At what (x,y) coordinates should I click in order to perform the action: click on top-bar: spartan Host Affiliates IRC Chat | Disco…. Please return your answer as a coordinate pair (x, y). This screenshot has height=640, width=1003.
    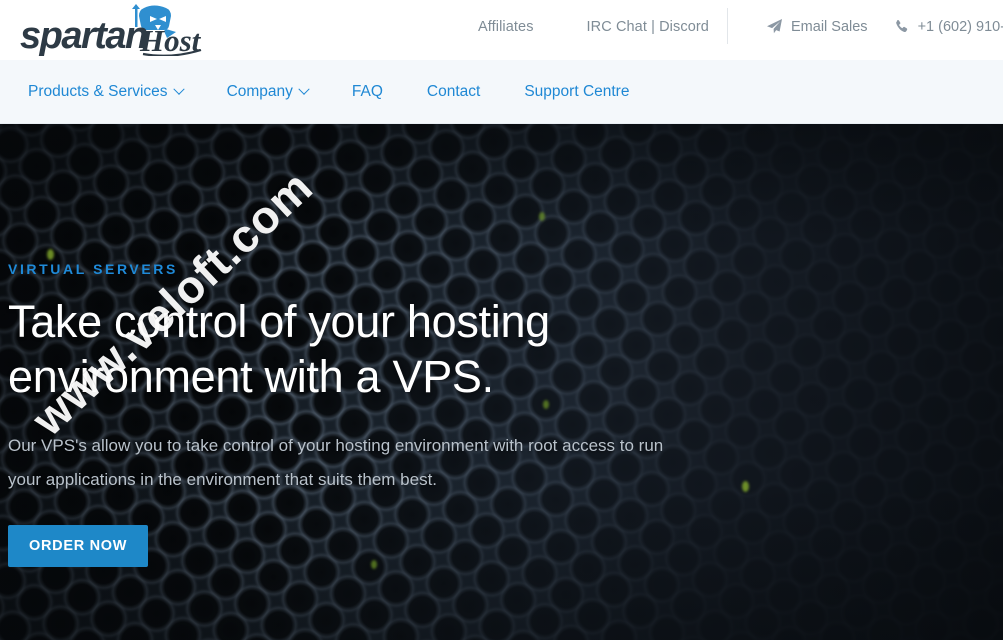
    Looking at the image, I should click on (501, 30).